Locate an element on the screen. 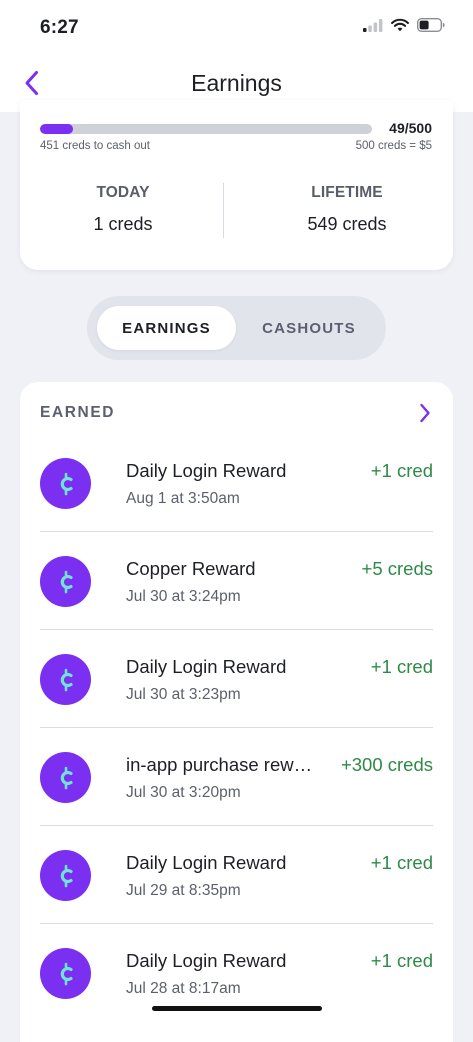 This screenshot has height=1042, width=473. transaction-date: Jul 28 at 8:17am is located at coordinates (183, 988).